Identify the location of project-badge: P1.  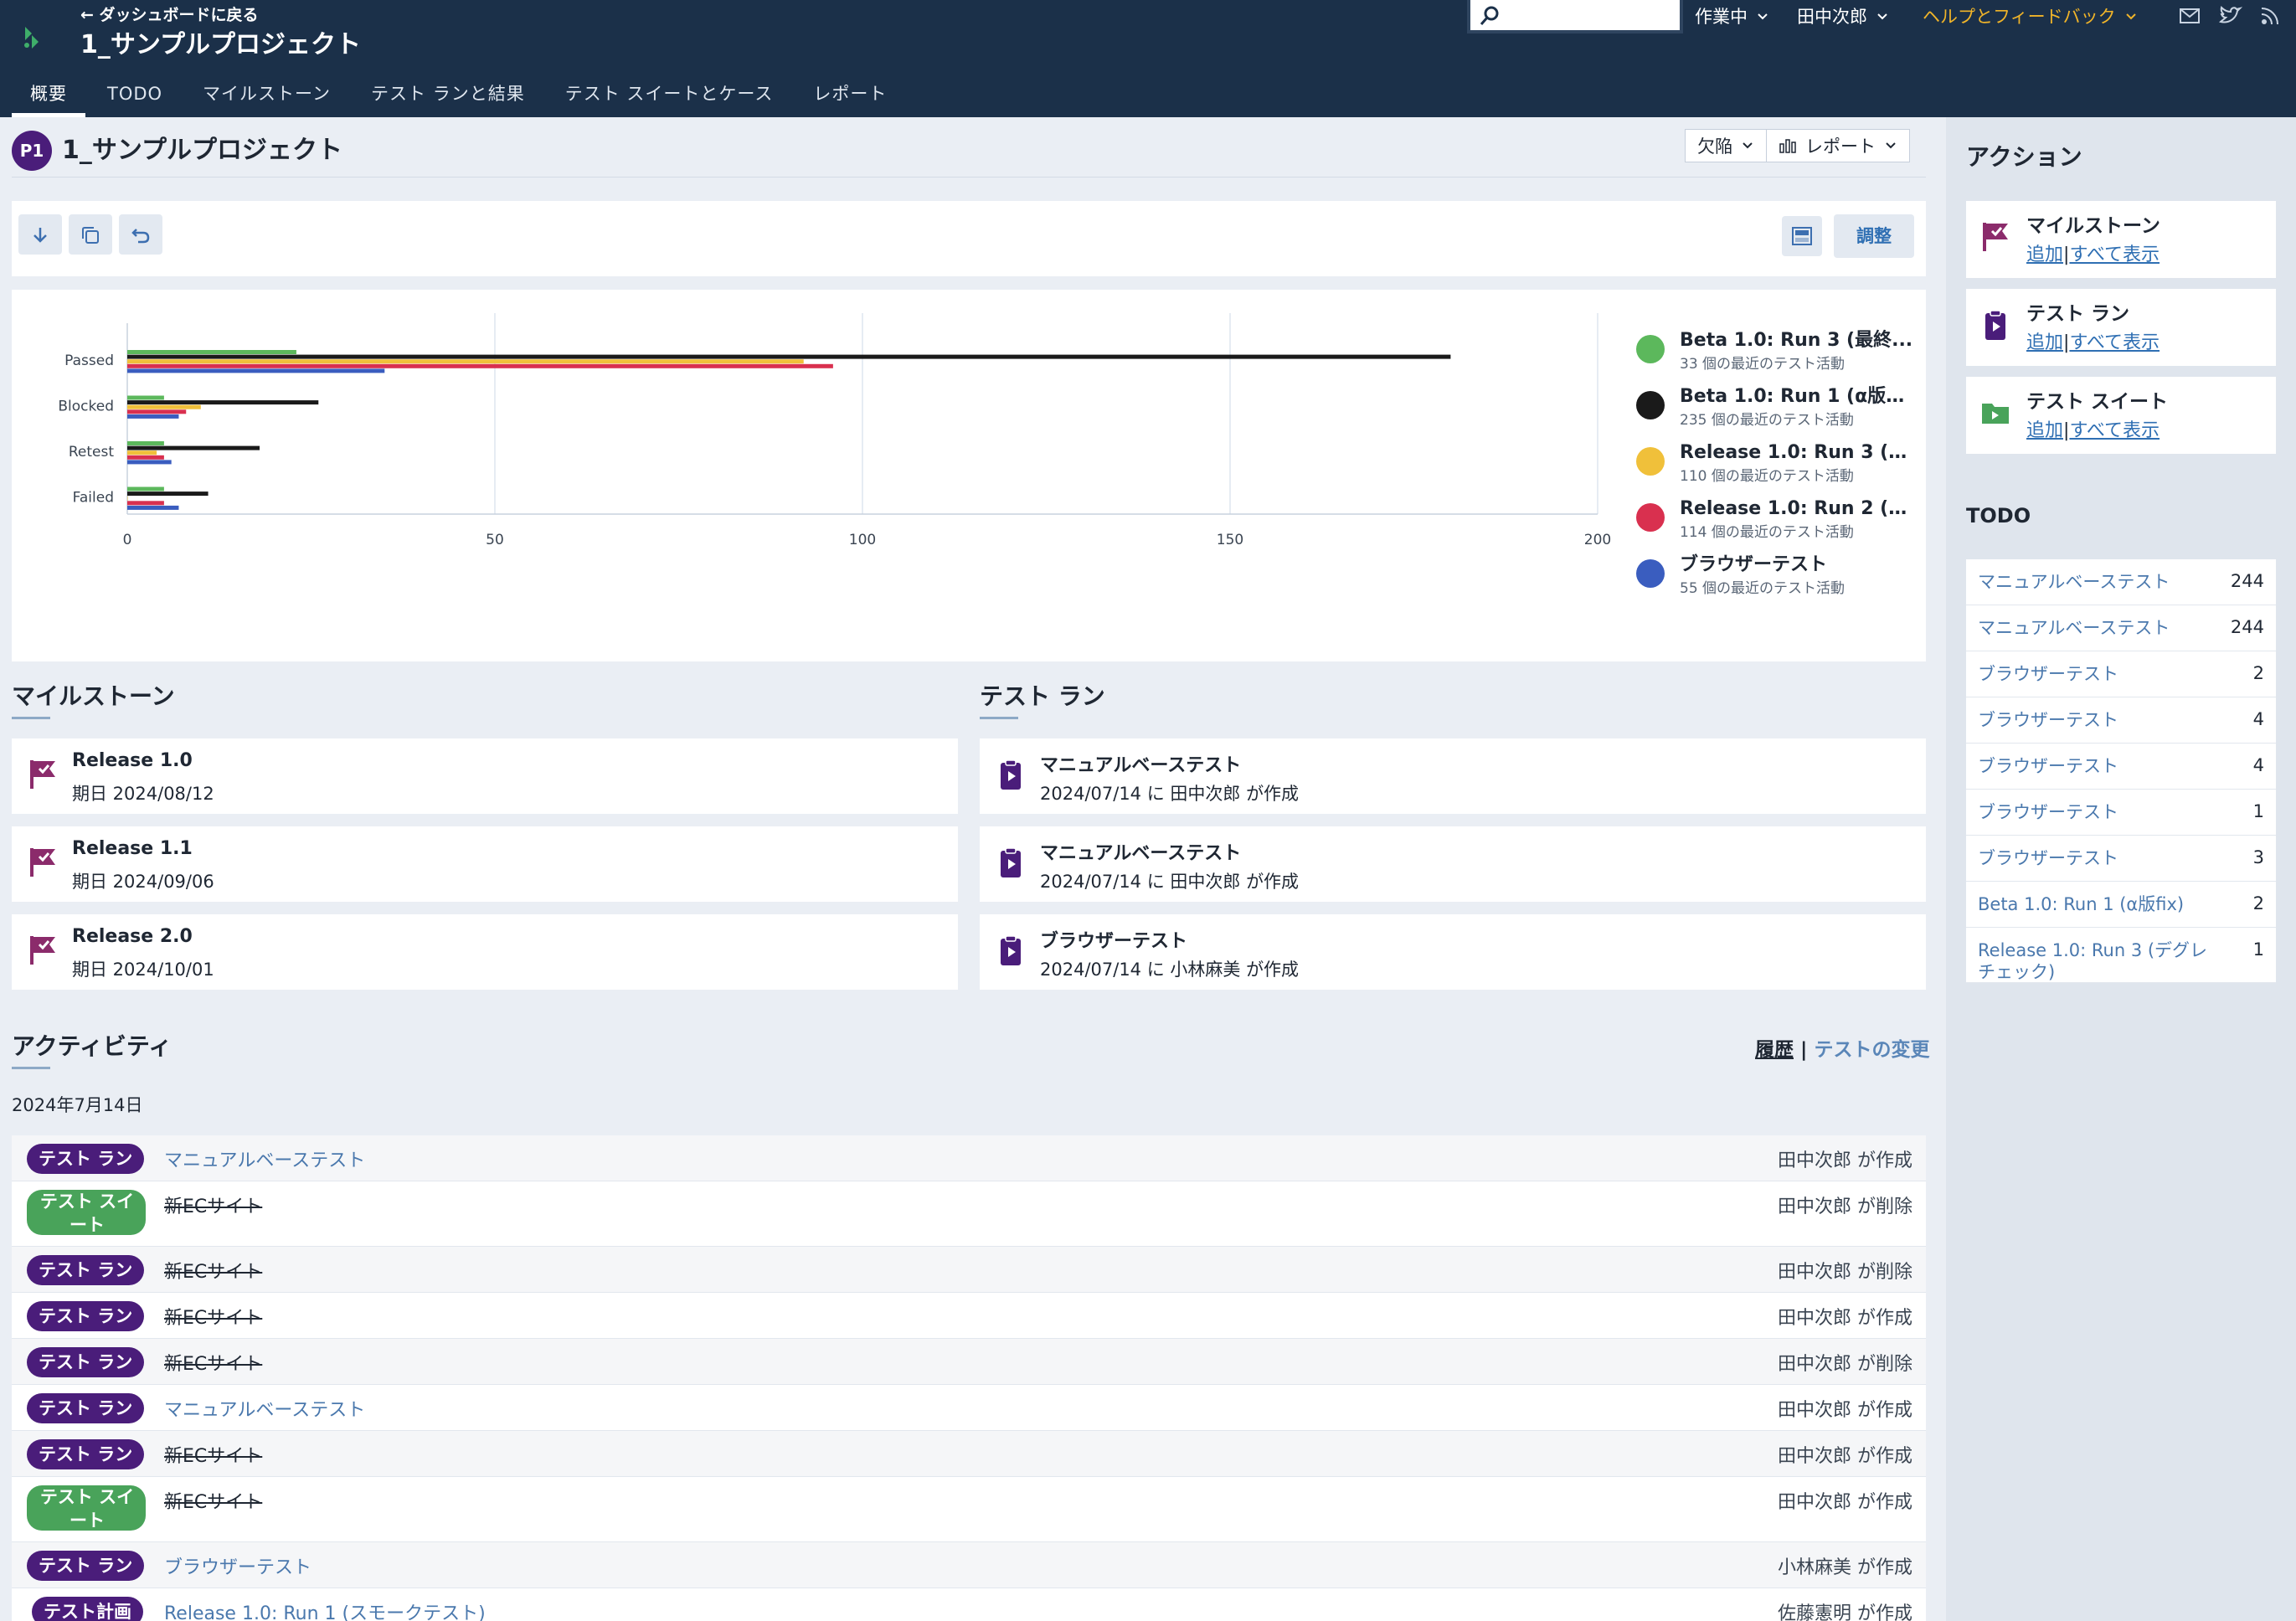
(32, 151).